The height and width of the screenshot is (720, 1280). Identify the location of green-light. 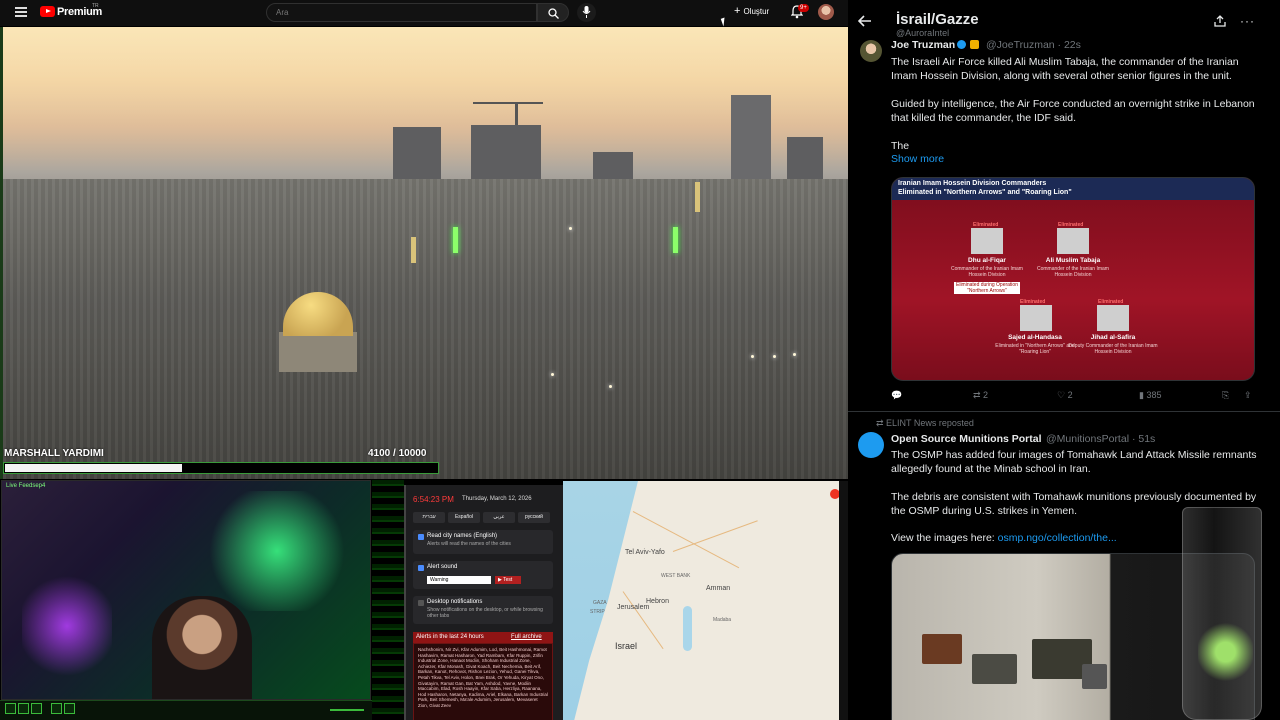
(277, 551).